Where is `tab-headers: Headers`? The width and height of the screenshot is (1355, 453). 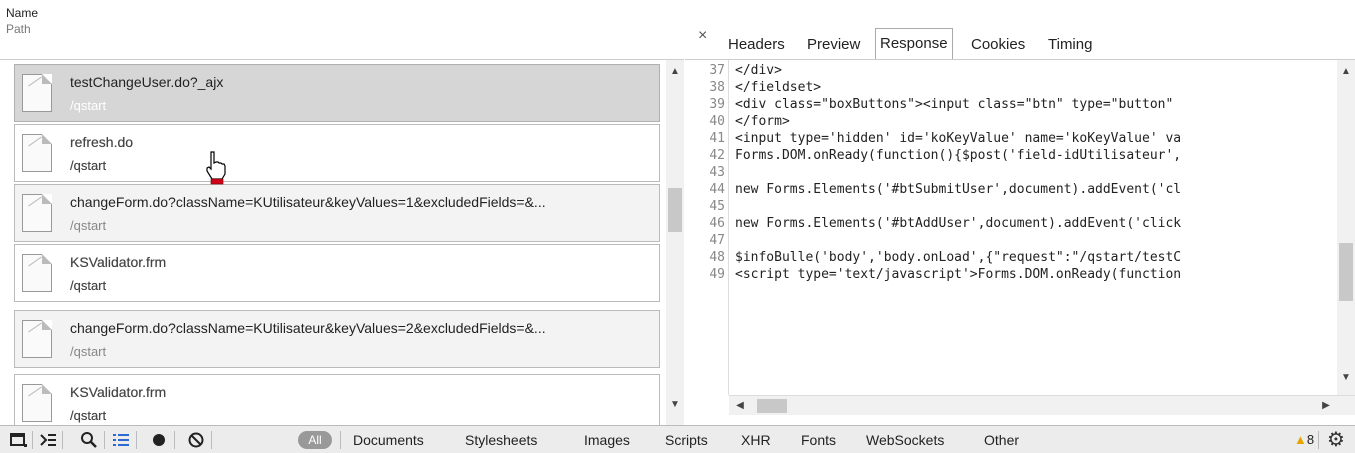
tab-headers: Headers is located at coordinates (756, 44).